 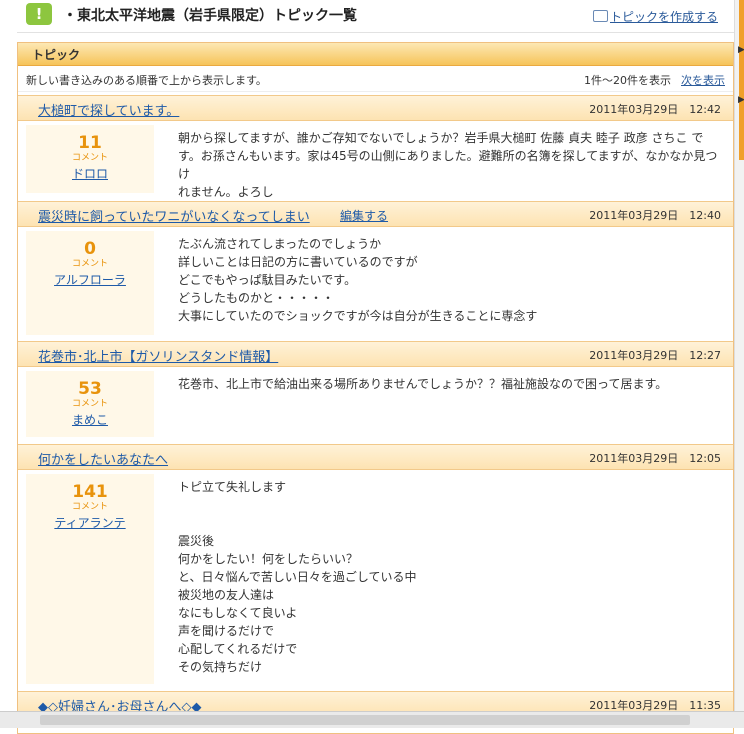 What do you see at coordinates (90, 249) in the screenshot?
I see `comment-count: 0` at bounding box center [90, 249].